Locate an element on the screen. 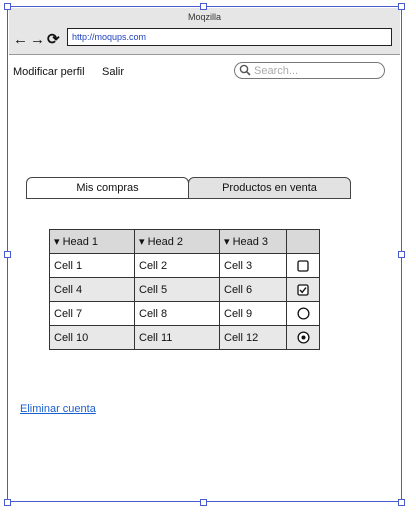 Image resolution: width=416 pixels, height=513 pixels. tab-productos-en-venta: Productos en venta is located at coordinates (269, 188).